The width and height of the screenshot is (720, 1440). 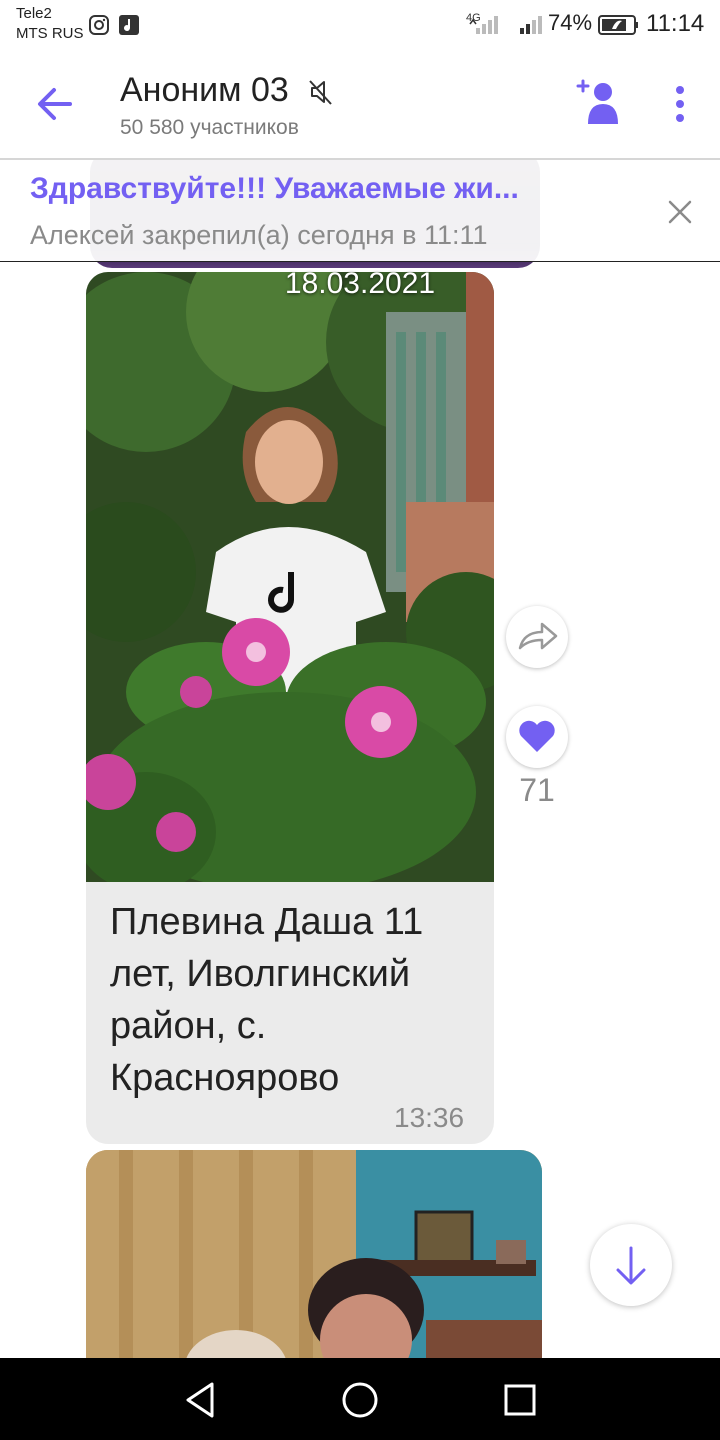 What do you see at coordinates (209, 128) in the screenshot?
I see `participants-count: 50 580 участников` at bounding box center [209, 128].